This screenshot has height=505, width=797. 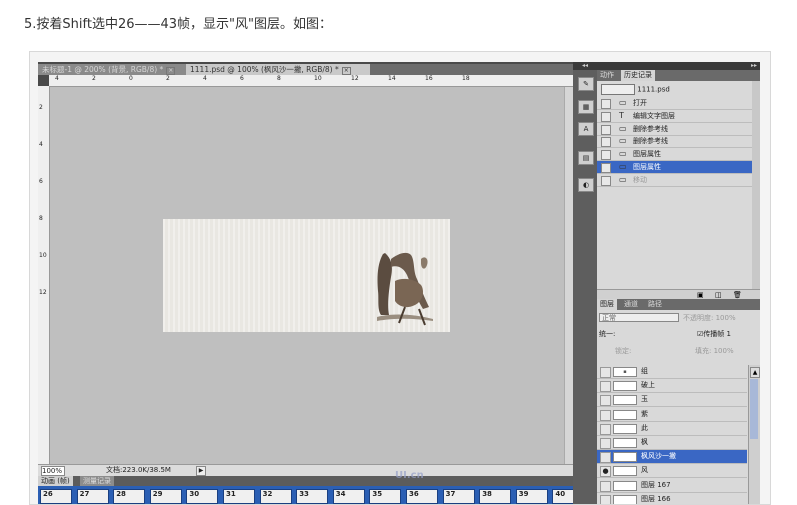 I want to click on scroll-thumb, so click(x=754, y=409).